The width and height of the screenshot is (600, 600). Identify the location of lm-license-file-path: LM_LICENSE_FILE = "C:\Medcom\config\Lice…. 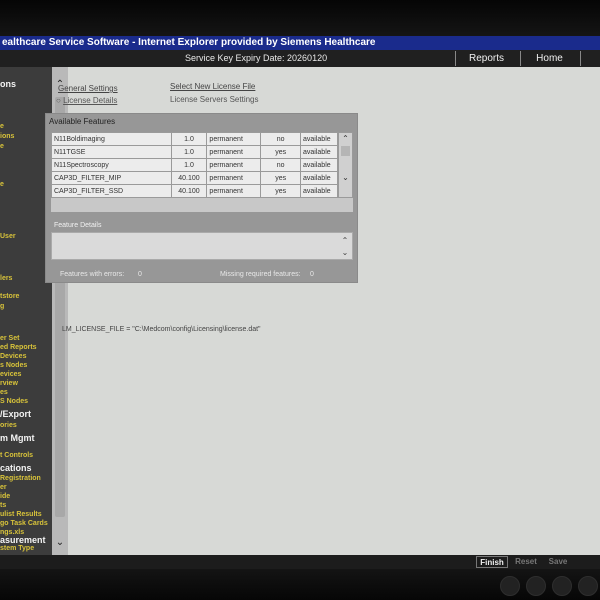
(161, 329).